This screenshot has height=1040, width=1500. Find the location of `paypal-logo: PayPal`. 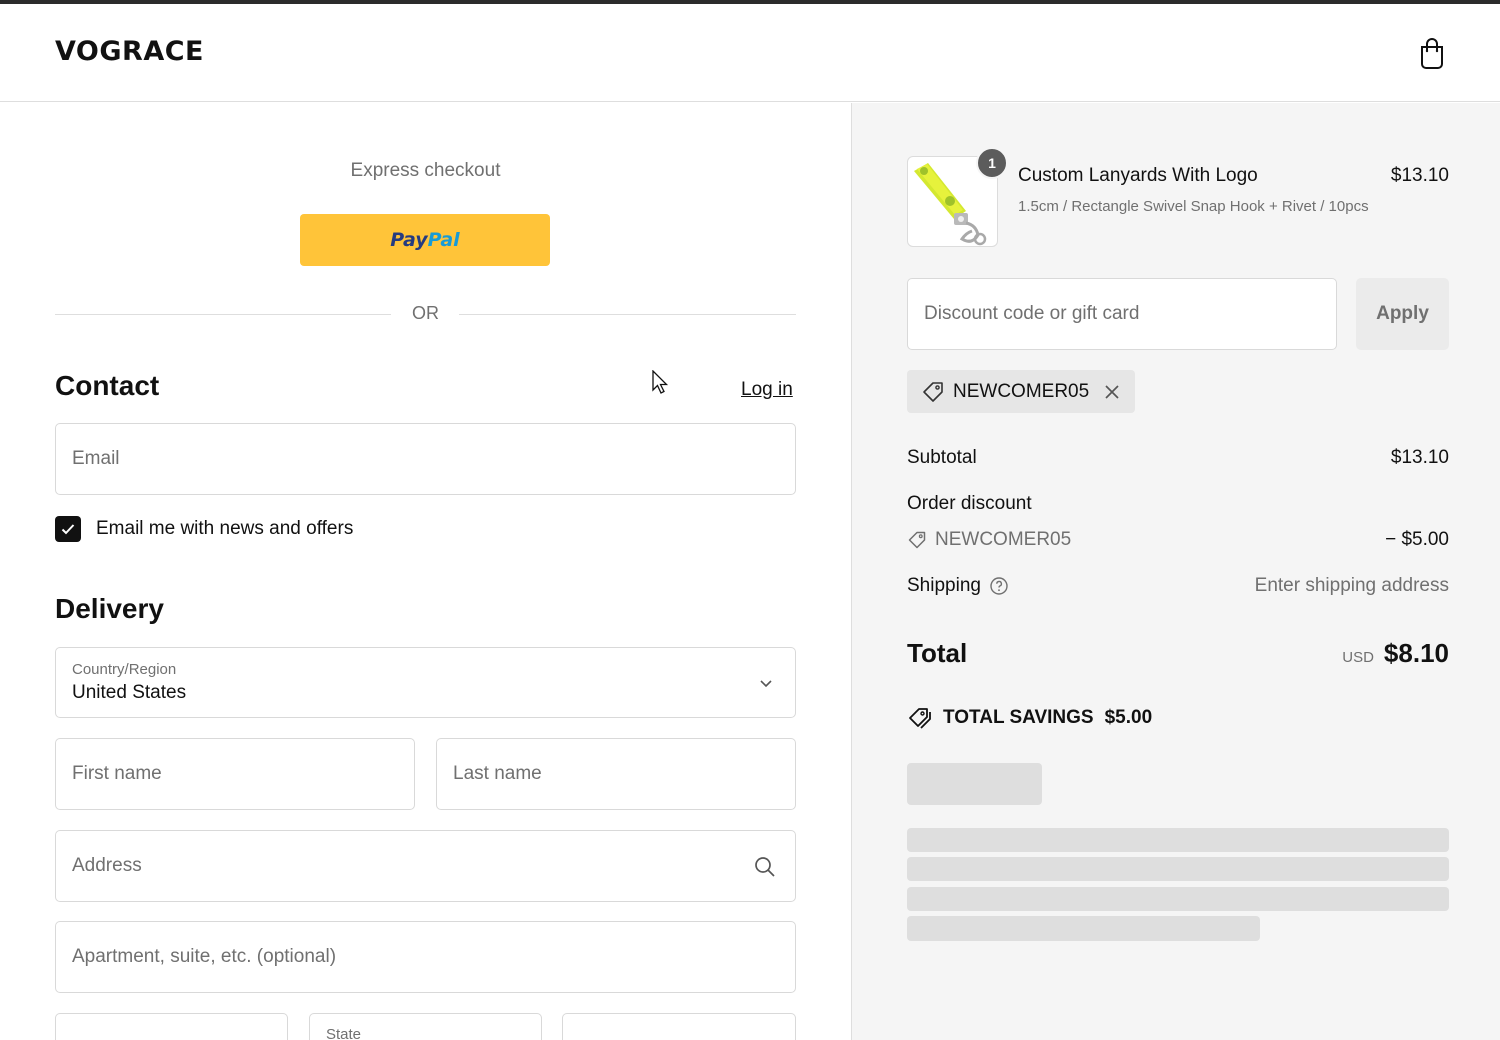

paypal-logo: PayPal is located at coordinates (425, 240).